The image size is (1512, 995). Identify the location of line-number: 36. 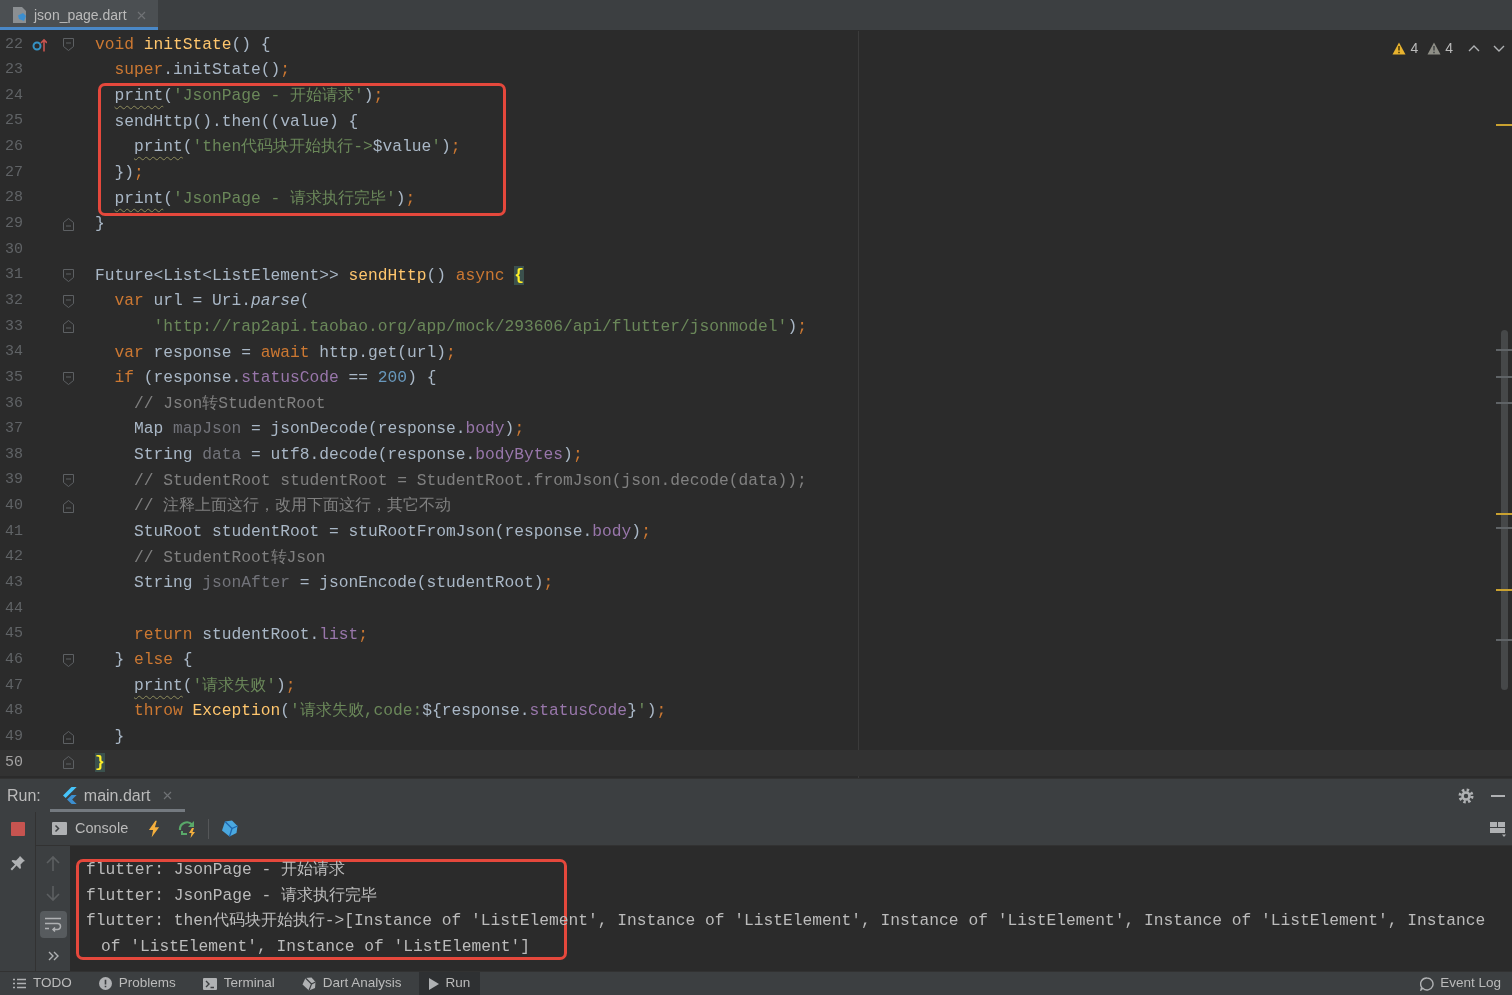
(14, 403).